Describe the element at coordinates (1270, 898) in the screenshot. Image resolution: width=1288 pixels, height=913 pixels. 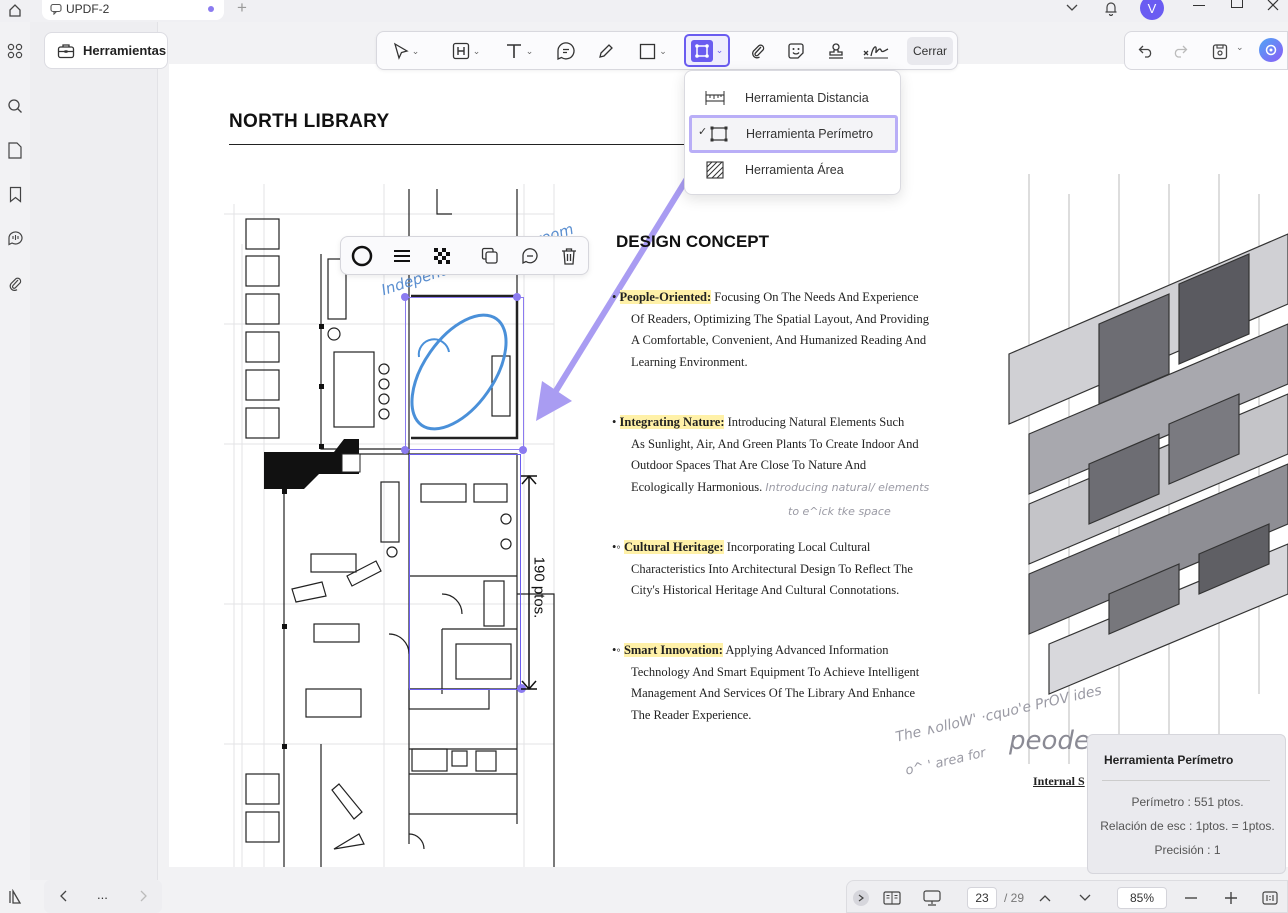
I see `actual-size-icon` at that location.